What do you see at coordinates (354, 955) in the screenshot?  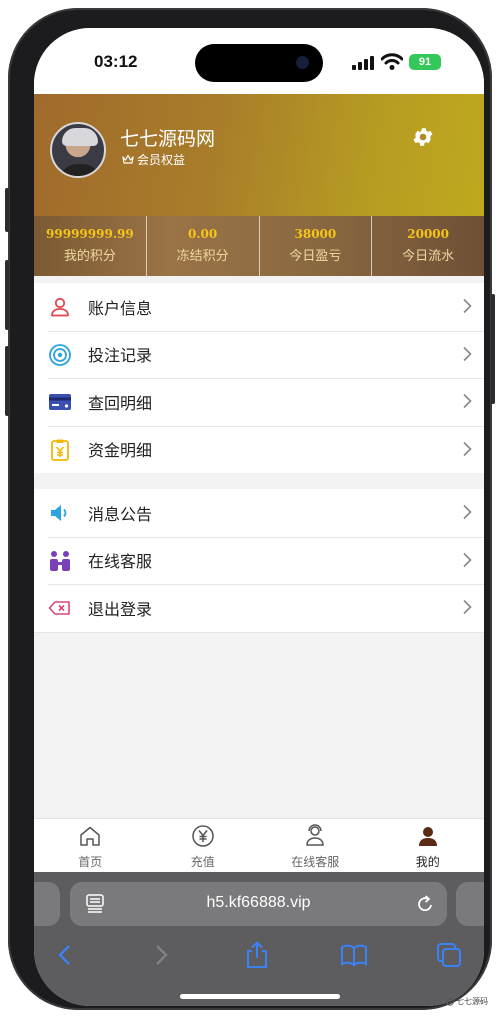 I see `bookmarks-icon` at bounding box center [354, 955].